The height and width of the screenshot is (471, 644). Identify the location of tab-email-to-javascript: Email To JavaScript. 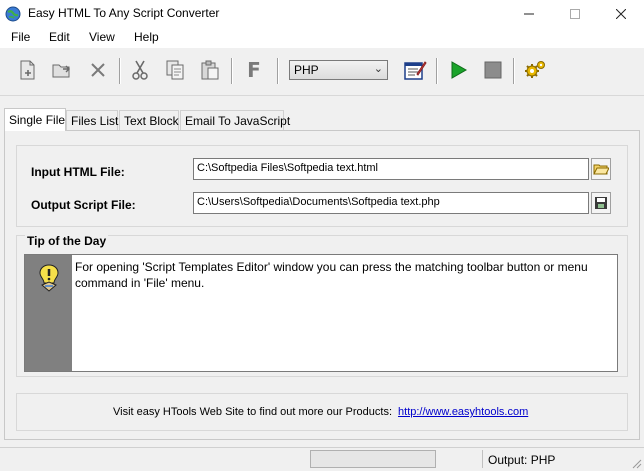
(235, 120).